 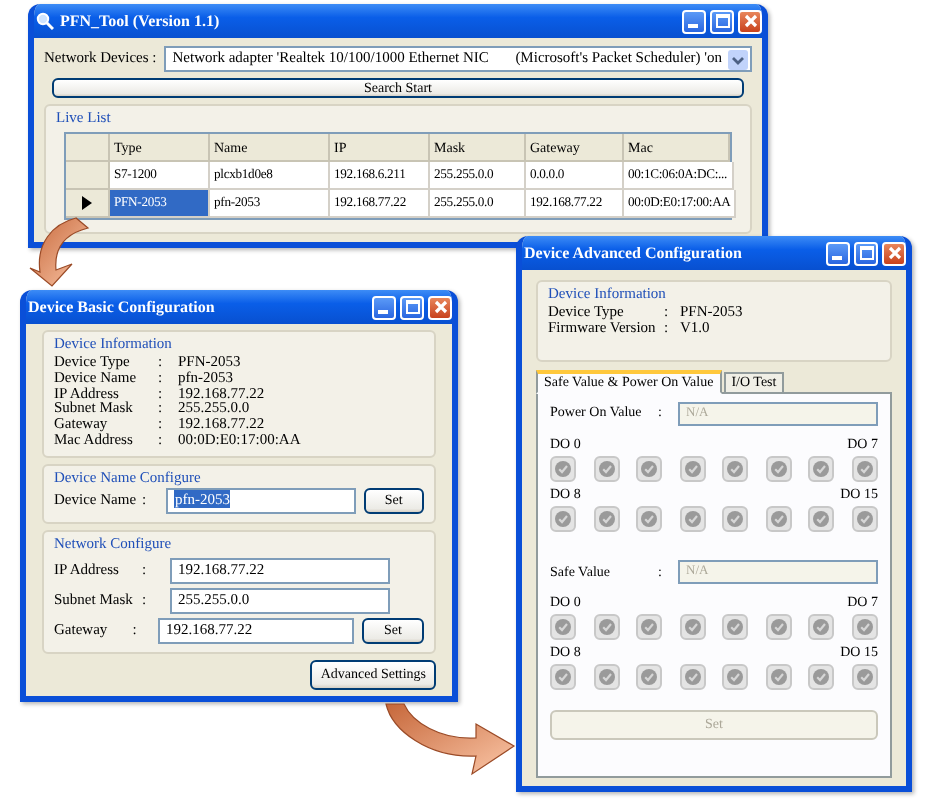 I want to click on window-title: Device Basic Configuration, so click(x=121, y=307).